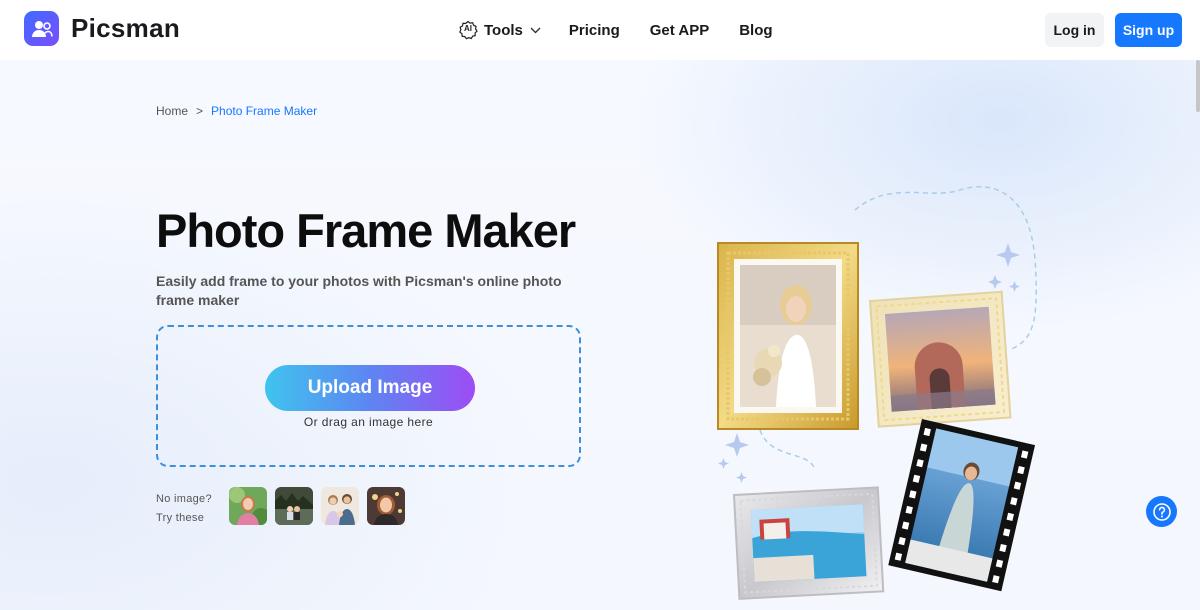 This screenshot has height=610, width=1200. I want to click on breadcrumb: Home > Photo Frame Maker, so click(236, 111).